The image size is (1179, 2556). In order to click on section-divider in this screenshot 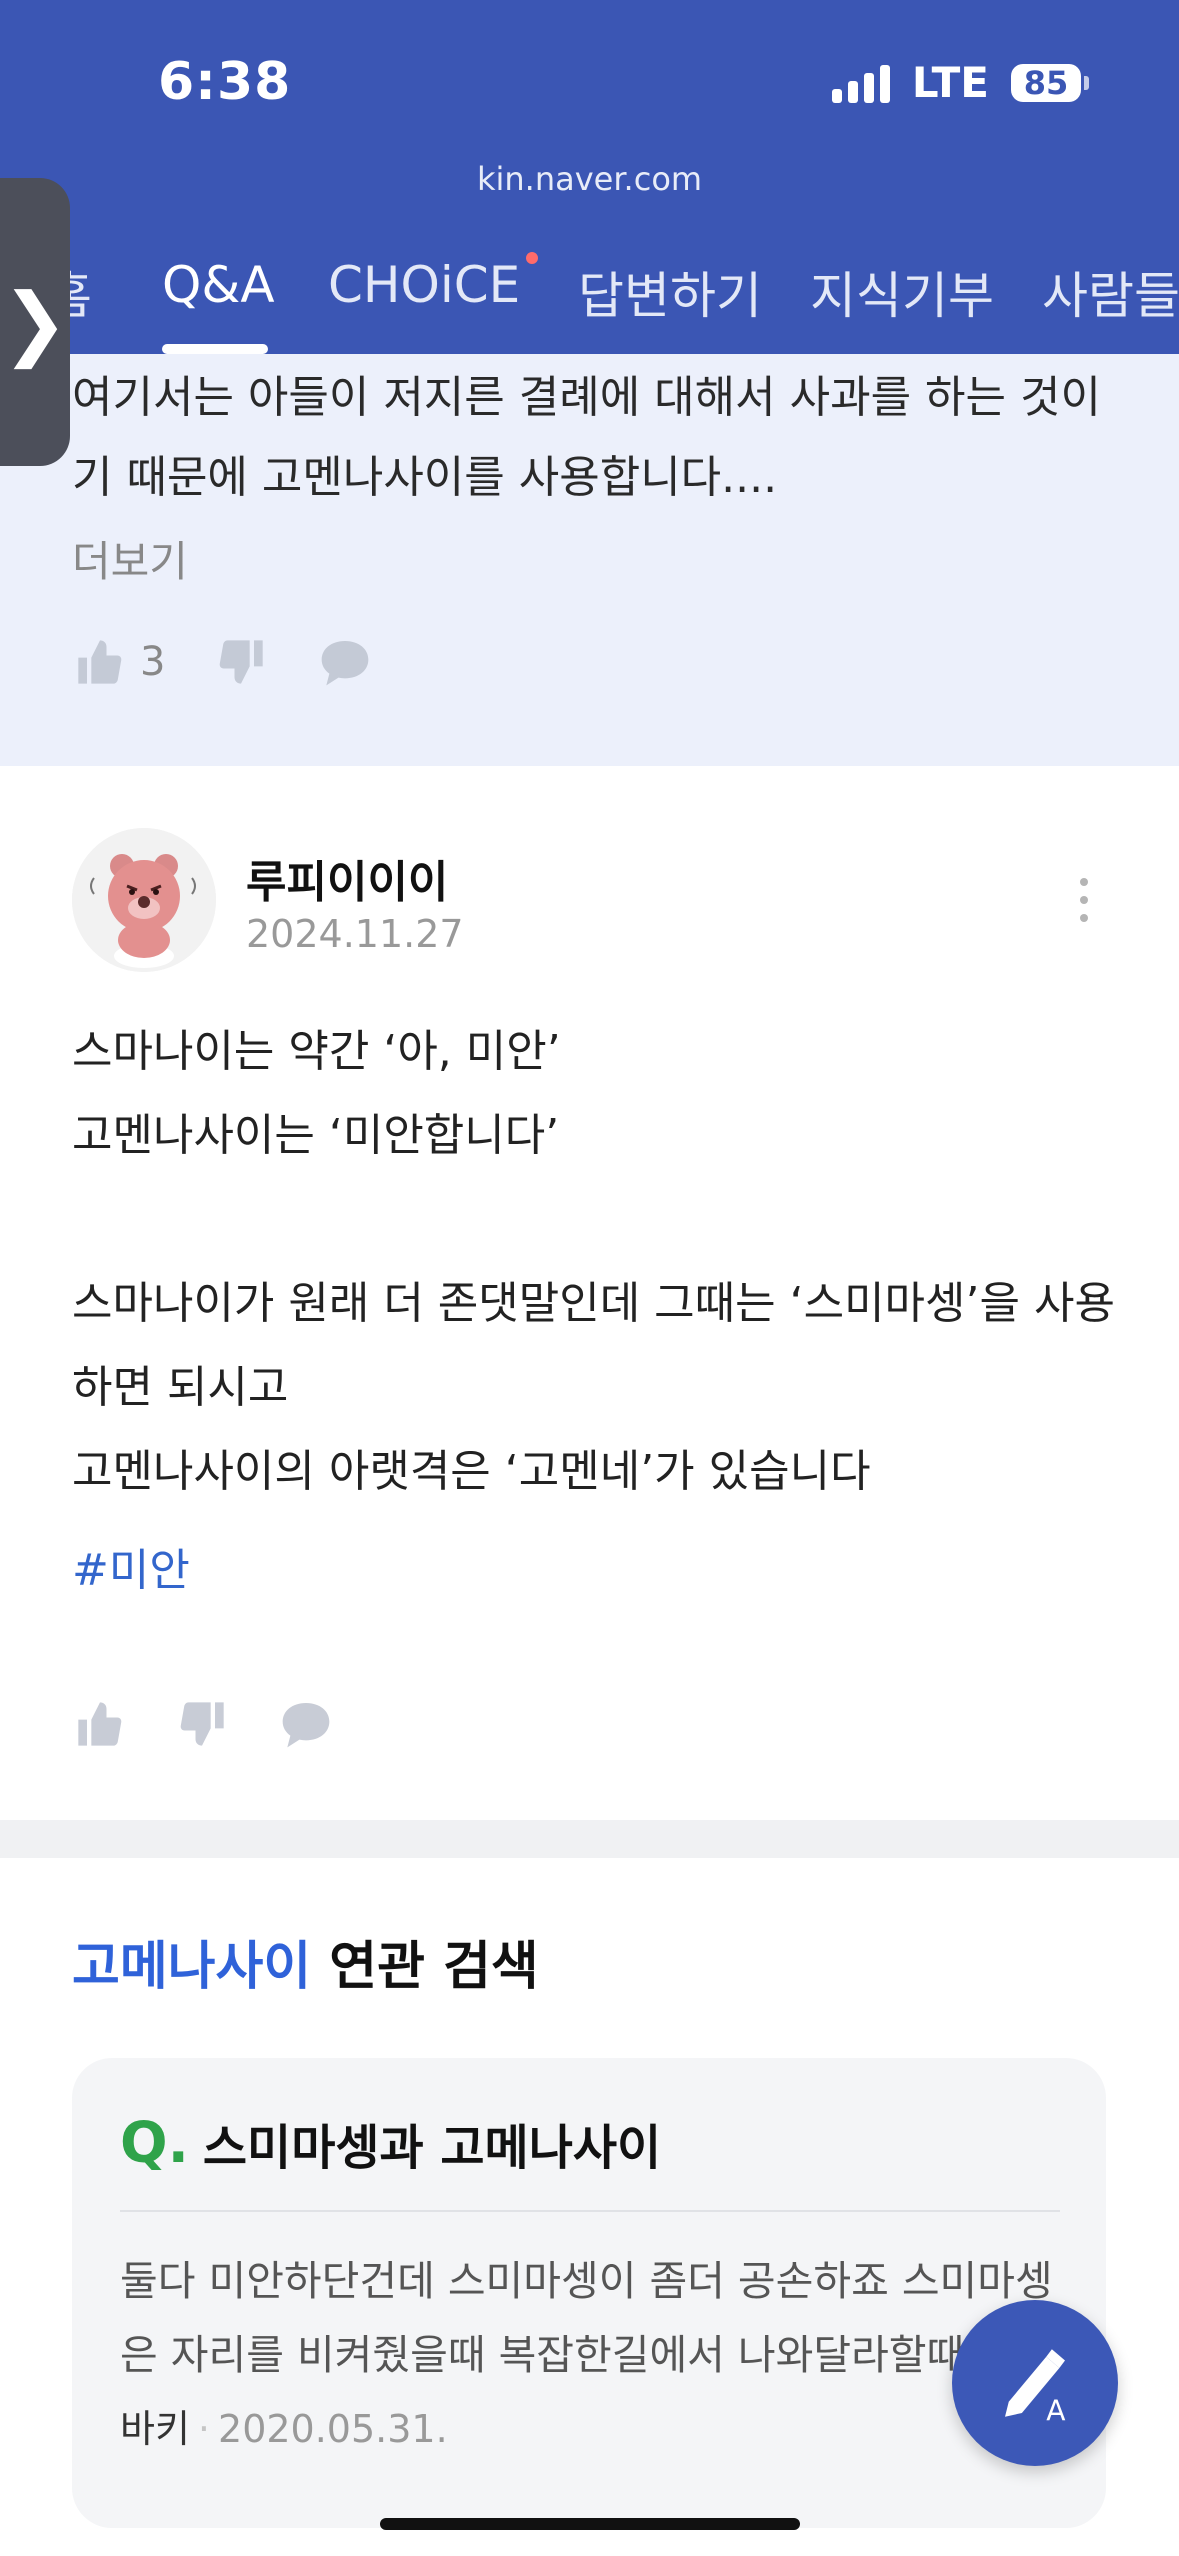, I will do `click(589, 1839)`.